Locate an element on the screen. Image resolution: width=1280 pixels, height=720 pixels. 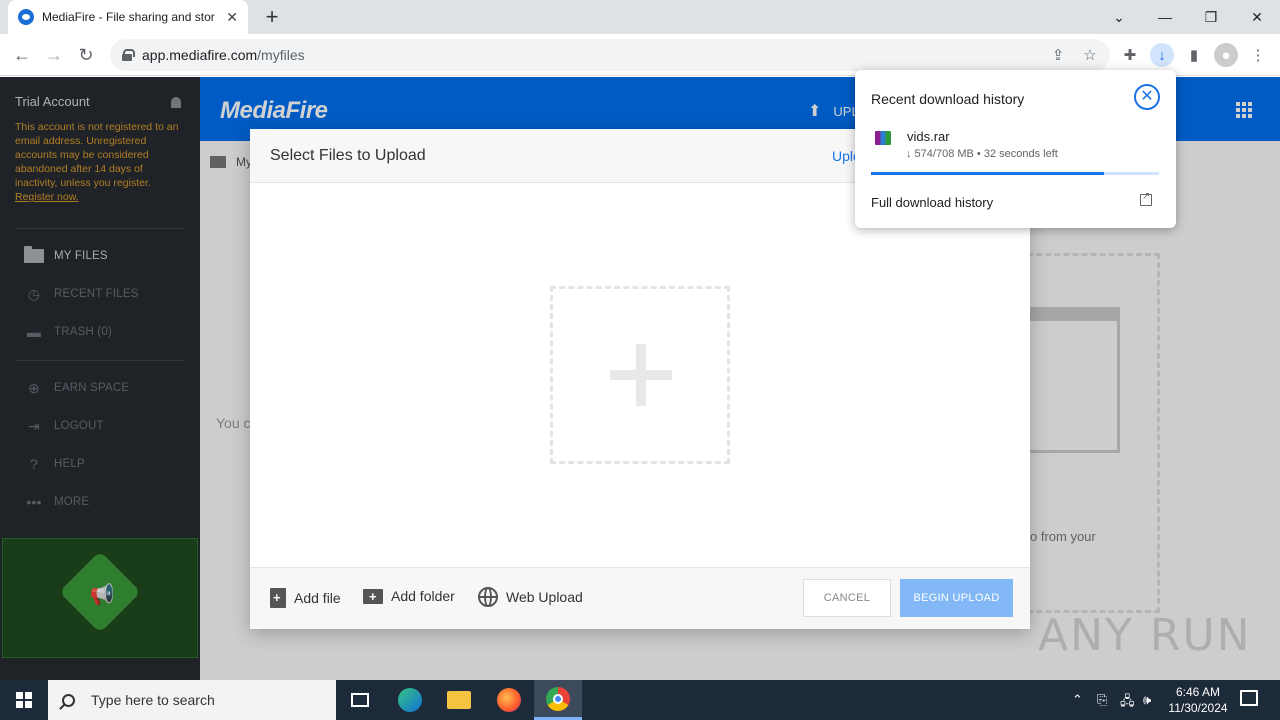
reload-button: ↻ is located at coordinates (86, 55).